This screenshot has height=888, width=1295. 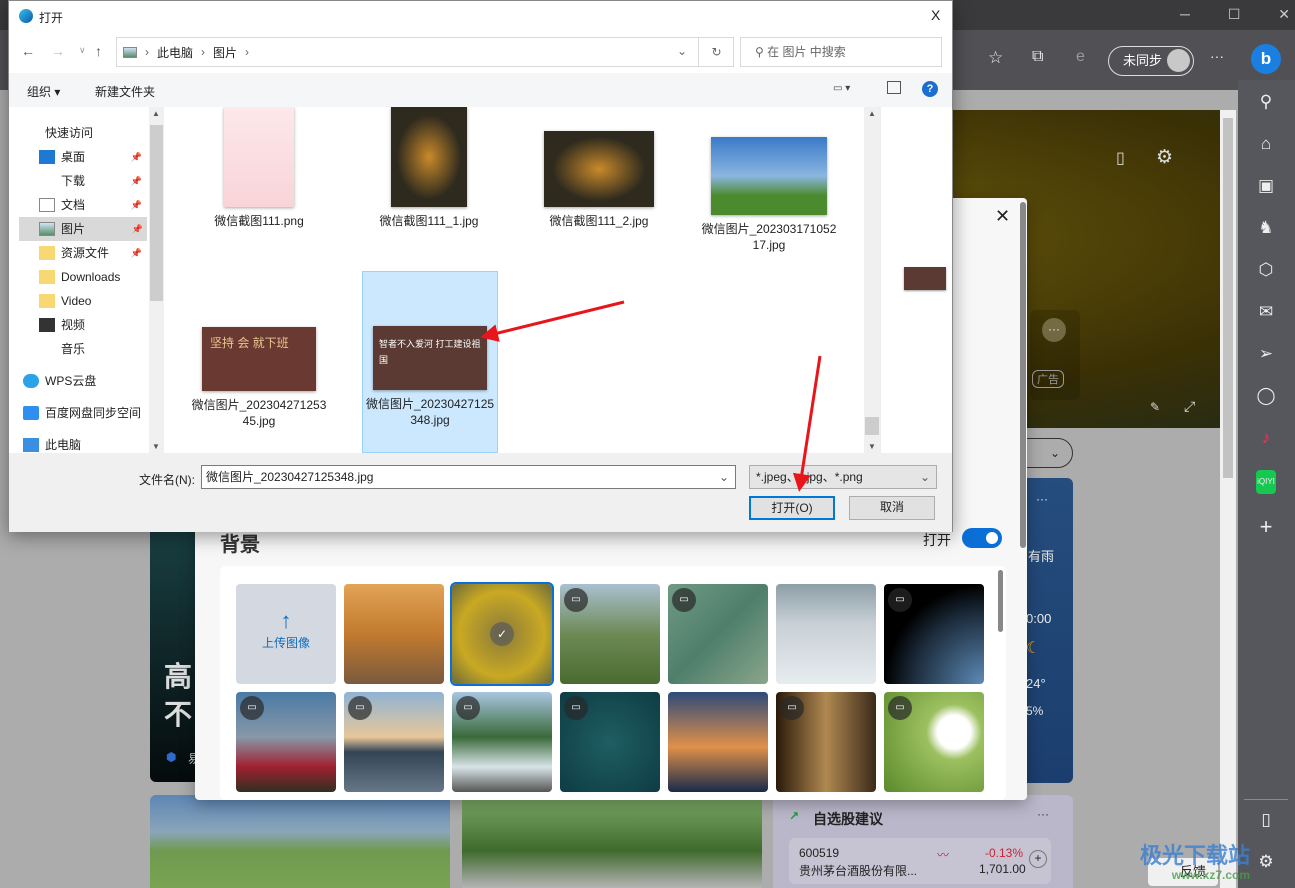 What do you see at coordinates (807, 423) in the screenshot?
I see `arrow-to-open-button` at bounding box center [807, 423].